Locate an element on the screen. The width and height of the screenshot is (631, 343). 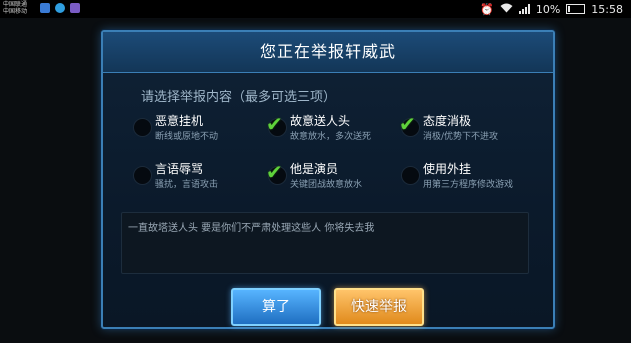
report-option-actor: ✔ 他是演员 关键团战故意放水 is located at coordinates (342, 178).